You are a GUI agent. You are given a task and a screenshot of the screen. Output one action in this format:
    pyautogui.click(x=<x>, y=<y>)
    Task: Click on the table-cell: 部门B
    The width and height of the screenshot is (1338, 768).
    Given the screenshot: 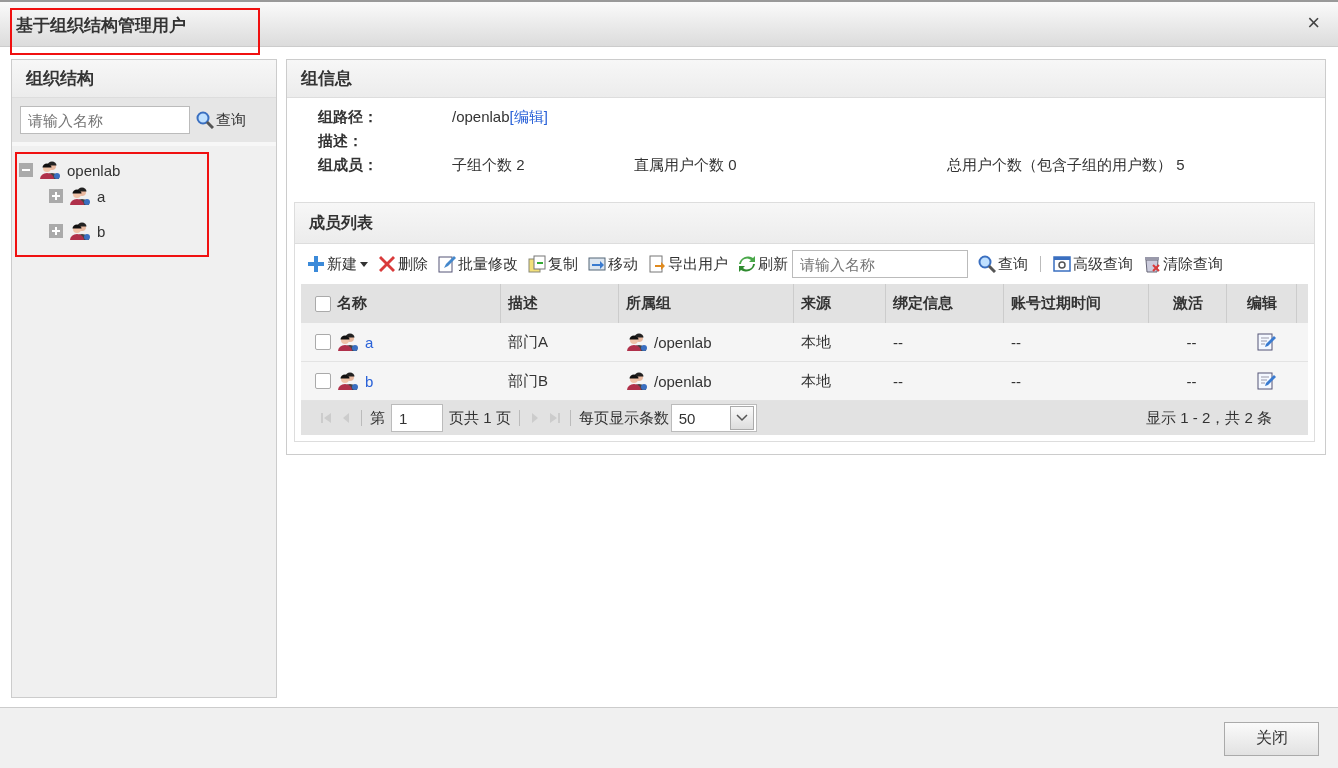 What is the action you would take?
    pyautogui.click(x=528, y=381)
    